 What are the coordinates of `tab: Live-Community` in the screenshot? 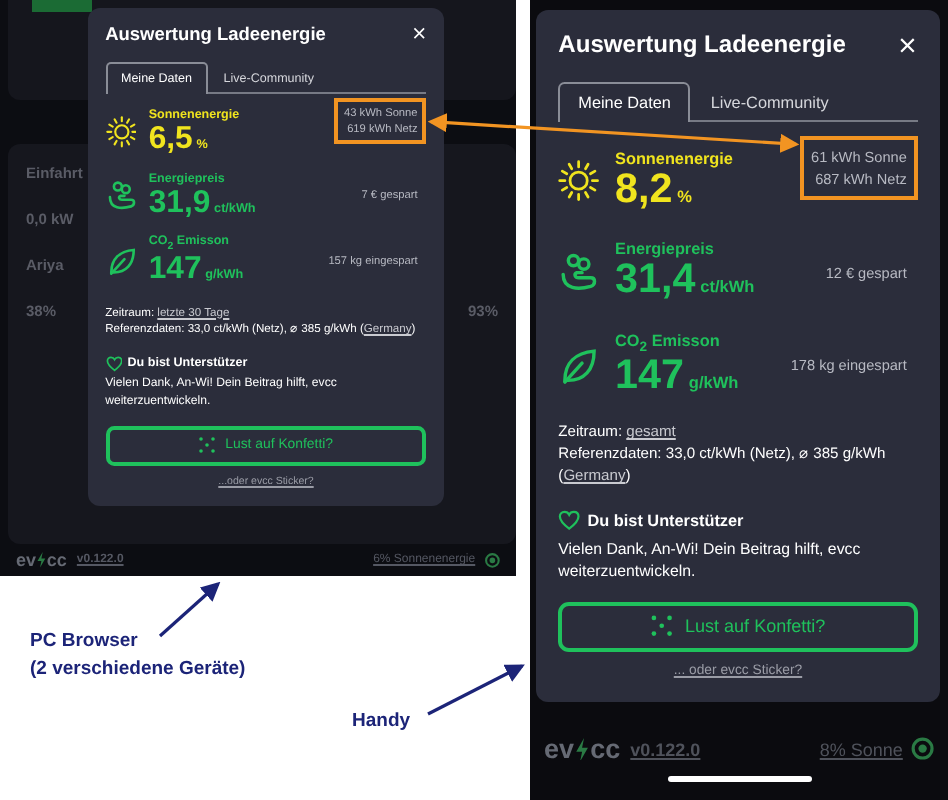 It's located at (769, 102).